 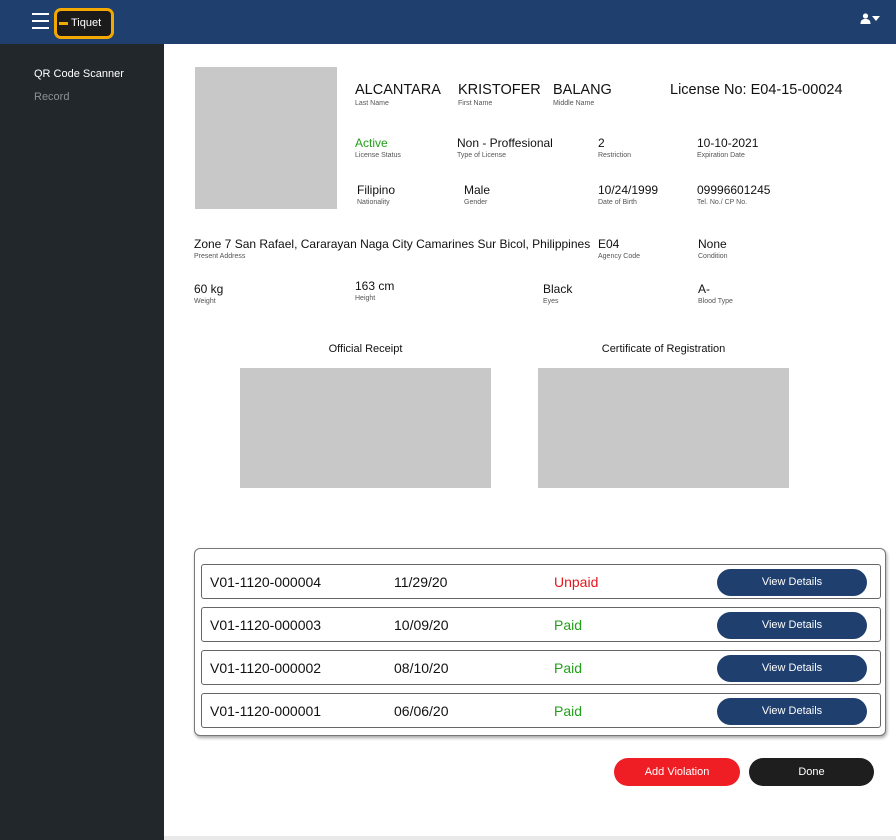 What do you see at coordinates (482, 155) in the screenshot?
I see `license-type-label: Type of License` at bounding box center [482, 155].